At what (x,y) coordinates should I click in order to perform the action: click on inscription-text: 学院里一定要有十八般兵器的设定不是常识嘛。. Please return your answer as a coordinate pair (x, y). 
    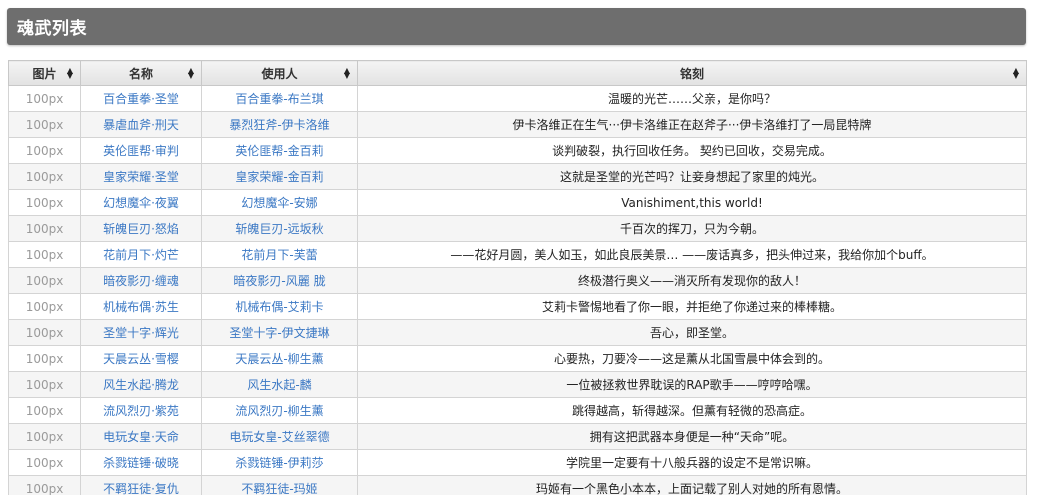
    Looking at the image, I should click on (692, 462).